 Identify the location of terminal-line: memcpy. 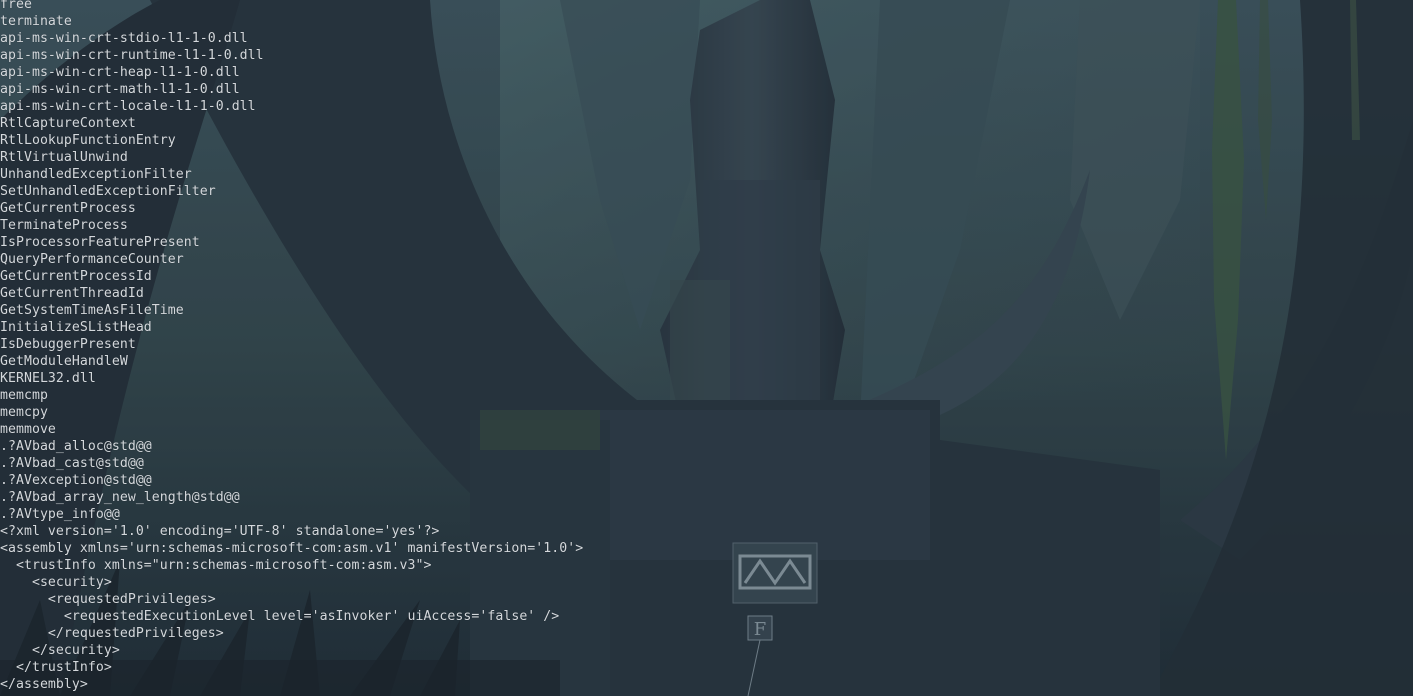
(24, 412).